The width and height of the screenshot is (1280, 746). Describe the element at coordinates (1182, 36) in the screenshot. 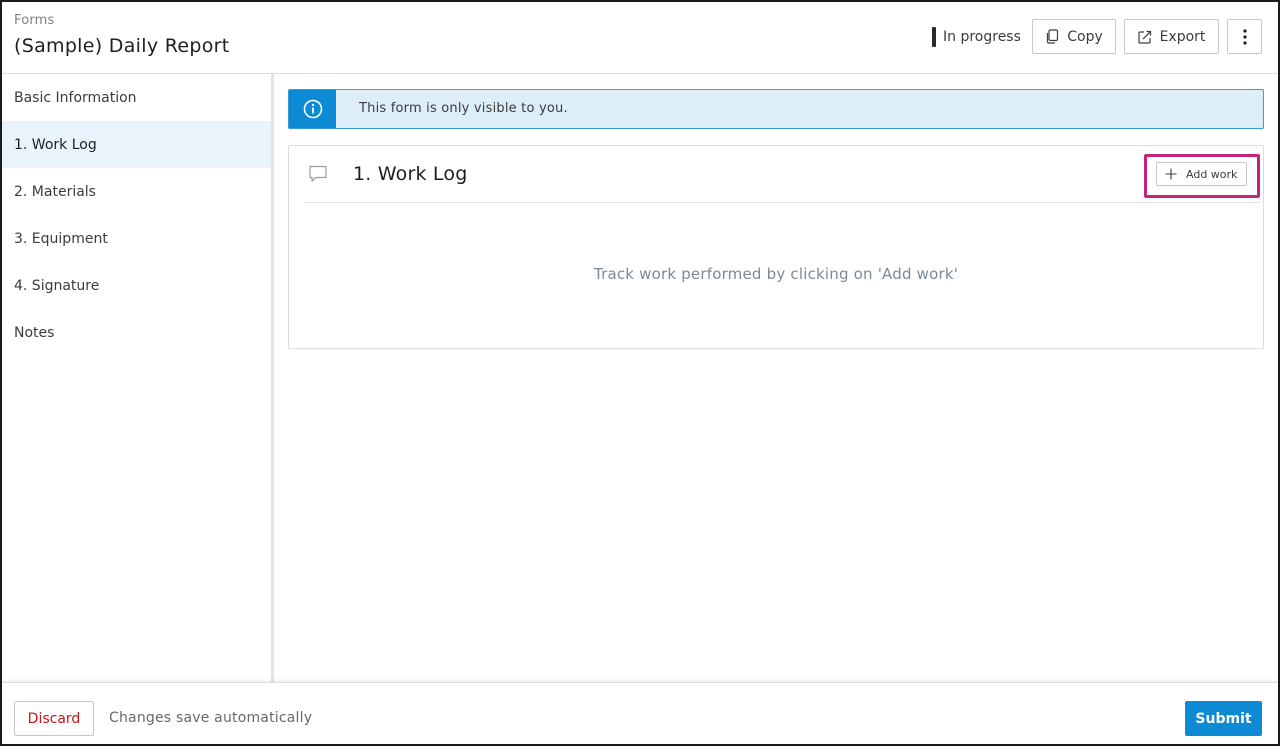

I see `export-label: Export` at that location.